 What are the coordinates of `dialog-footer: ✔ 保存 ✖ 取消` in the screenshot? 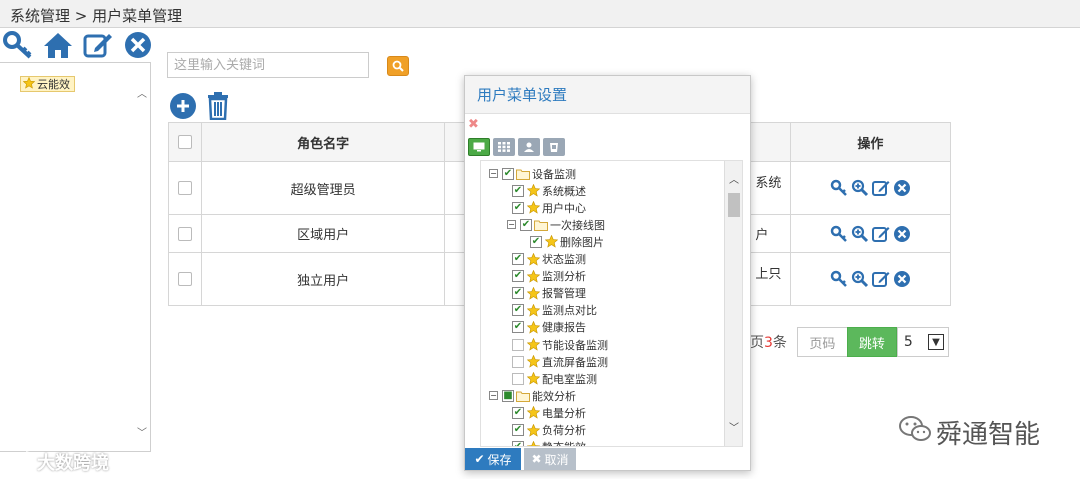 It's located at (520, 459).